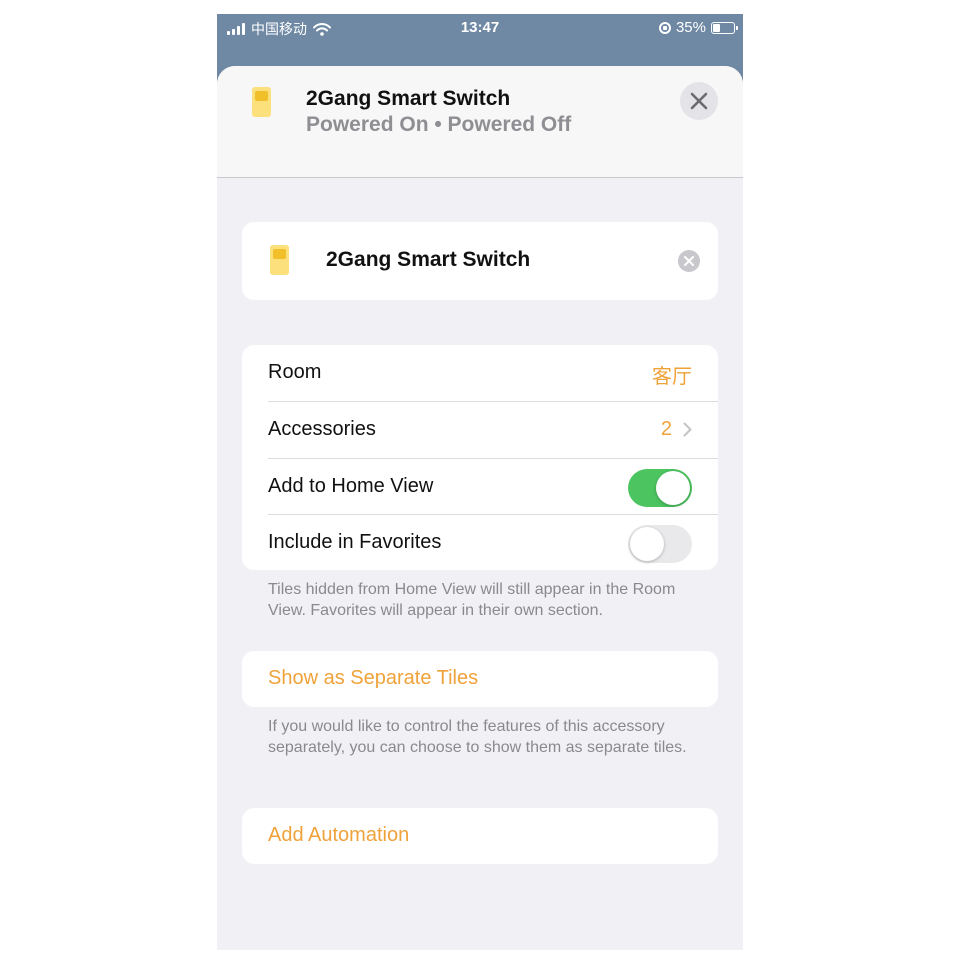  I want to click on accessories-label: Accessories, so click(322, 429).